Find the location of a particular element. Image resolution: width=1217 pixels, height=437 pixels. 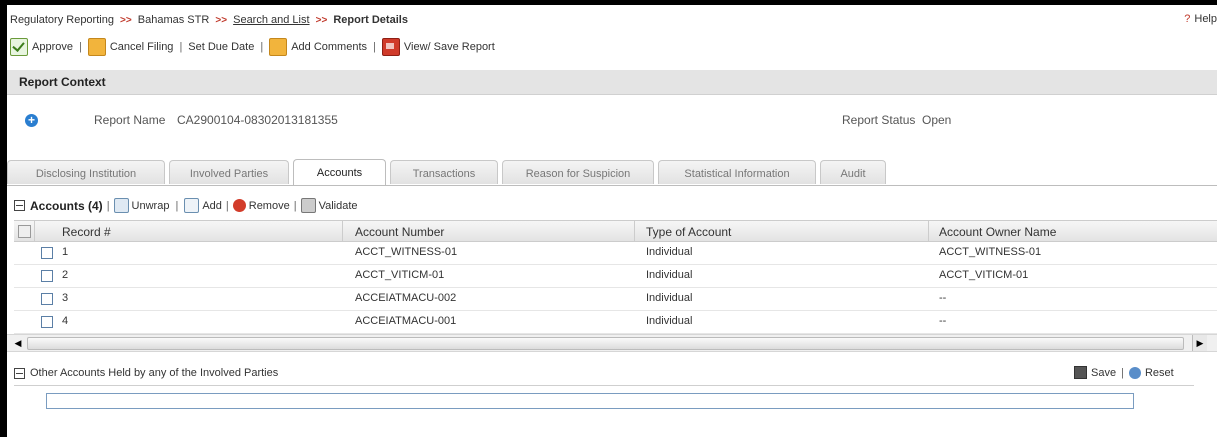

tab-statistical-information: Statistical Information is located at coordinates (737, 172).